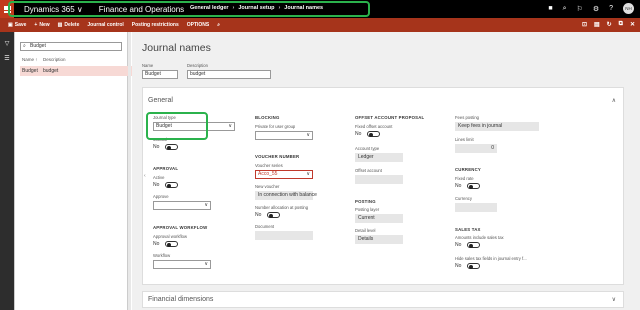  Describe the element at coordinates (580, 9) in the screenshot. I see `notifications-icon: ⚐` at that location.